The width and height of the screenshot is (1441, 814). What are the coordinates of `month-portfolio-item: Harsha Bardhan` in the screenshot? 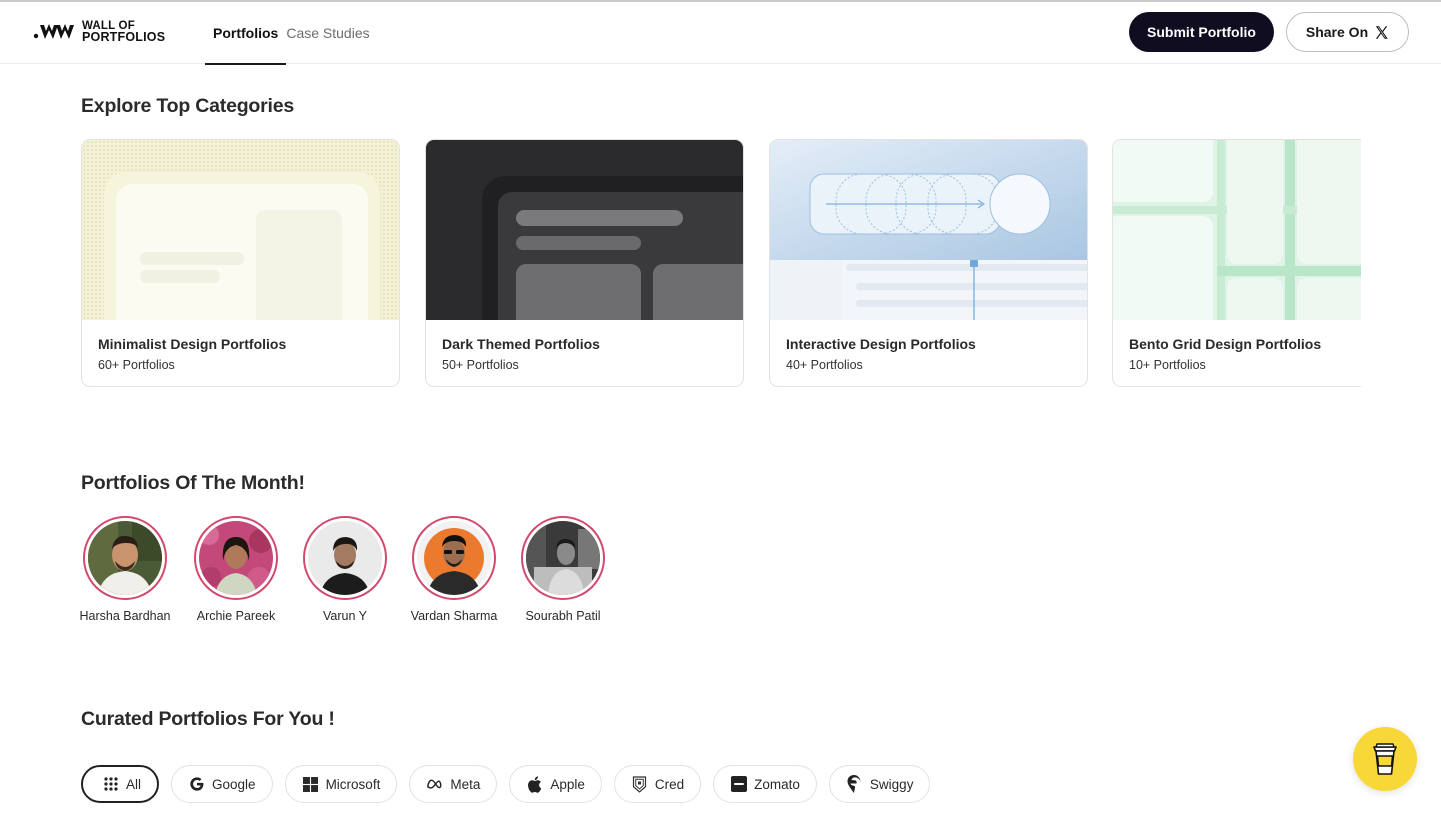 It's located at (125, 569).